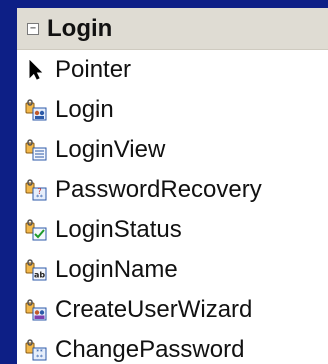 The width and height of the screenshot is (328, 364). What do you see at coordinates (36, 110) in the screenshot?
I see `login-control-icon` at bounding box center [36, 110].